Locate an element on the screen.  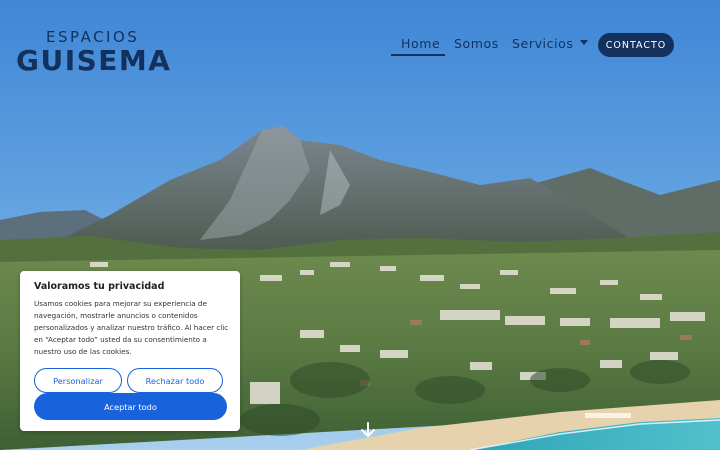
reject-all-button: Rechazar todo is located at coordinates (175, 380).